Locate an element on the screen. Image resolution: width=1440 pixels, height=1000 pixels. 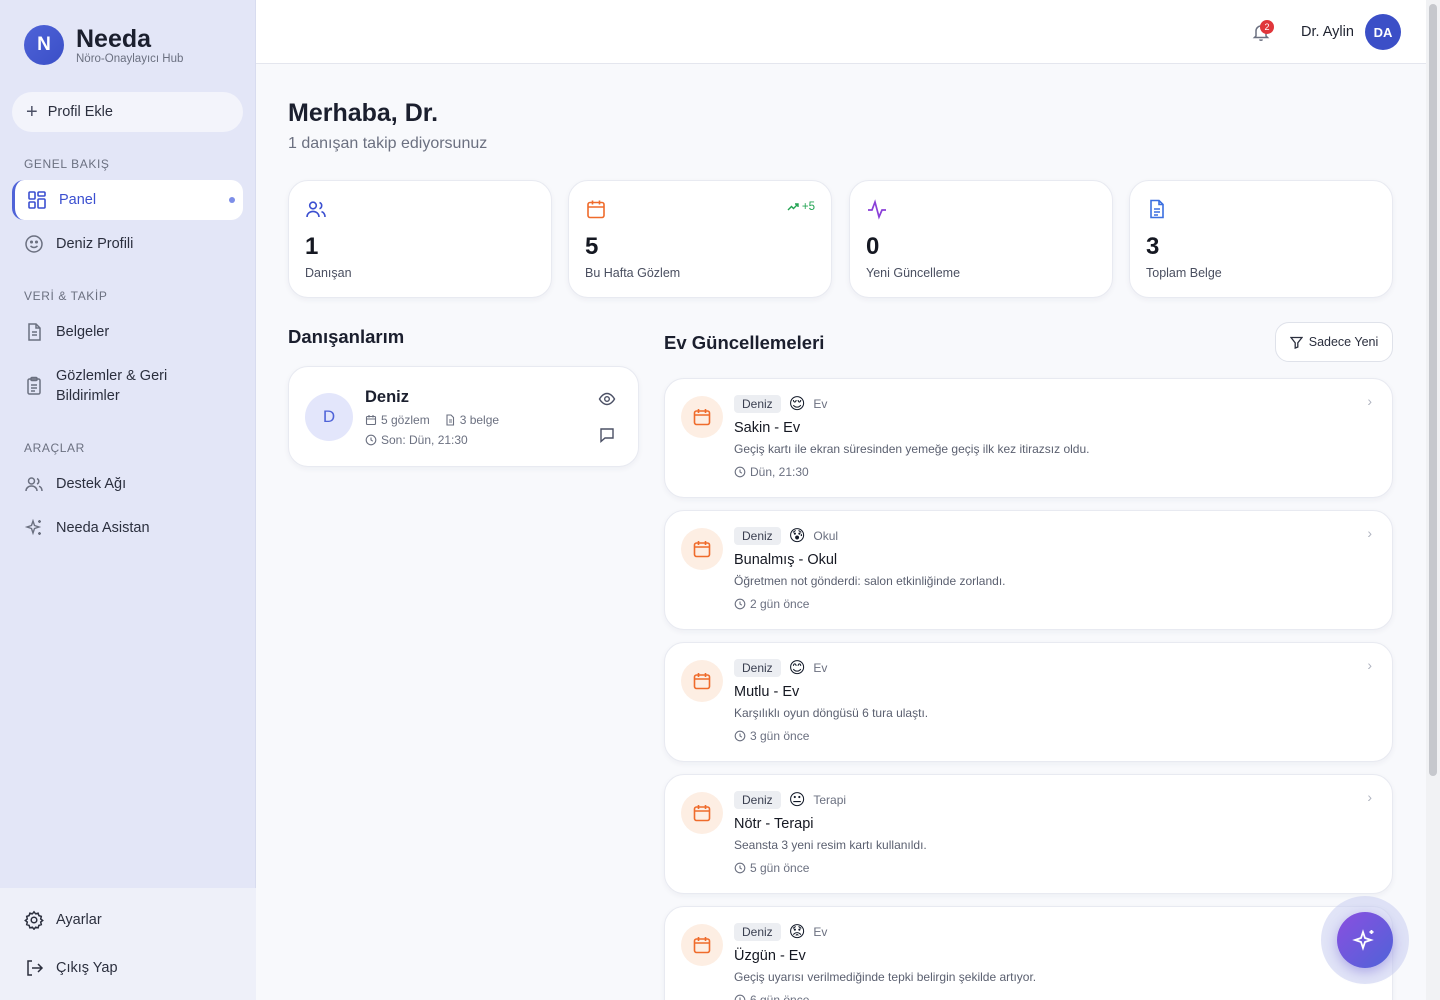
context-label: Okul is located at coordinates (826, 536).